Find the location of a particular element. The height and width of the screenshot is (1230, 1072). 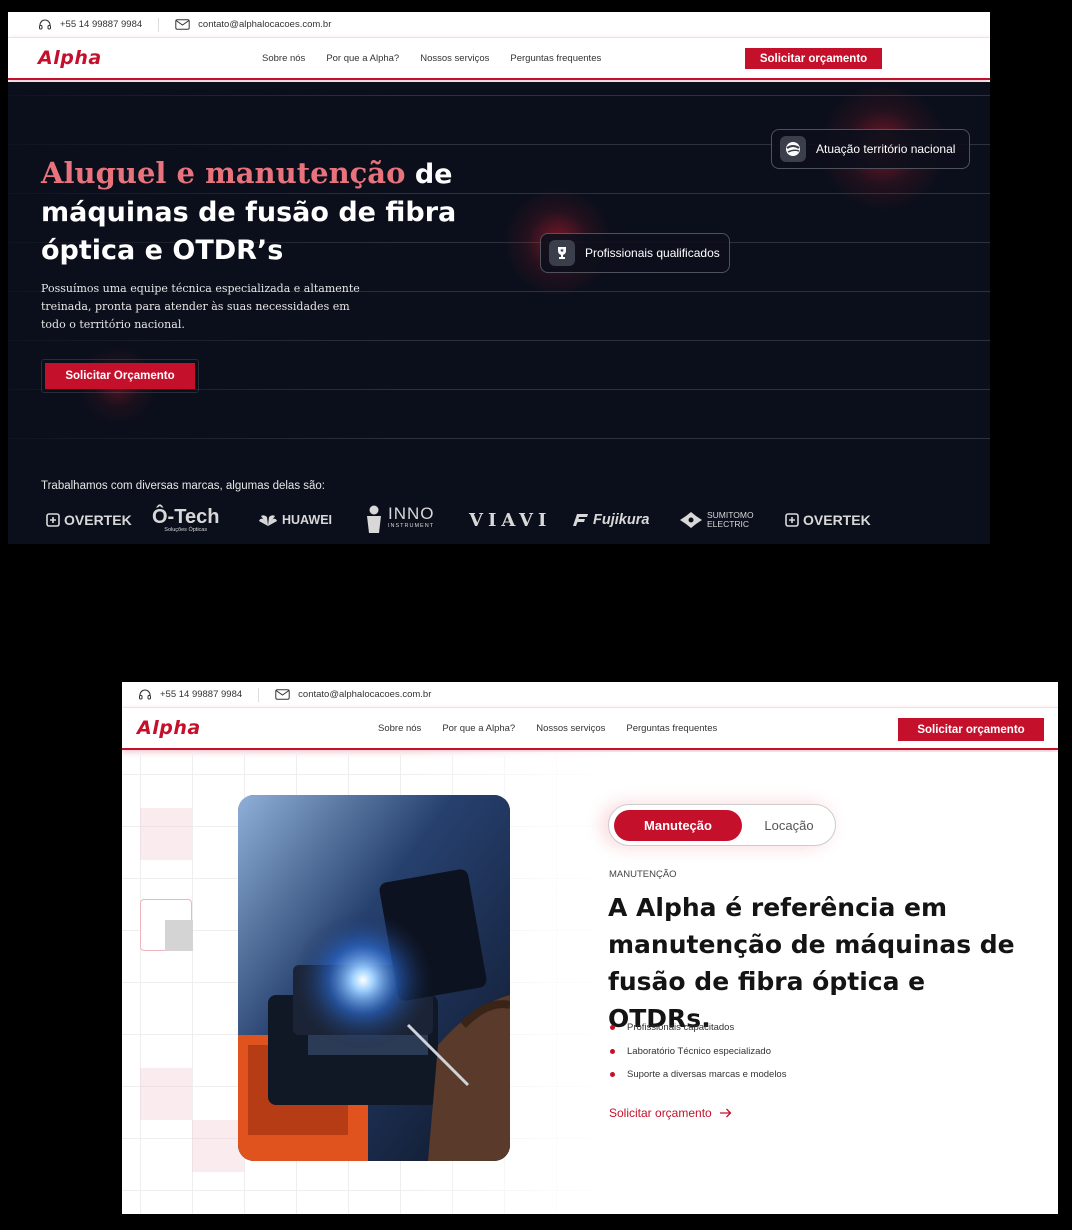

list-item-text: Laboratório Técnico especializado is located at coordinates (699, 1051).